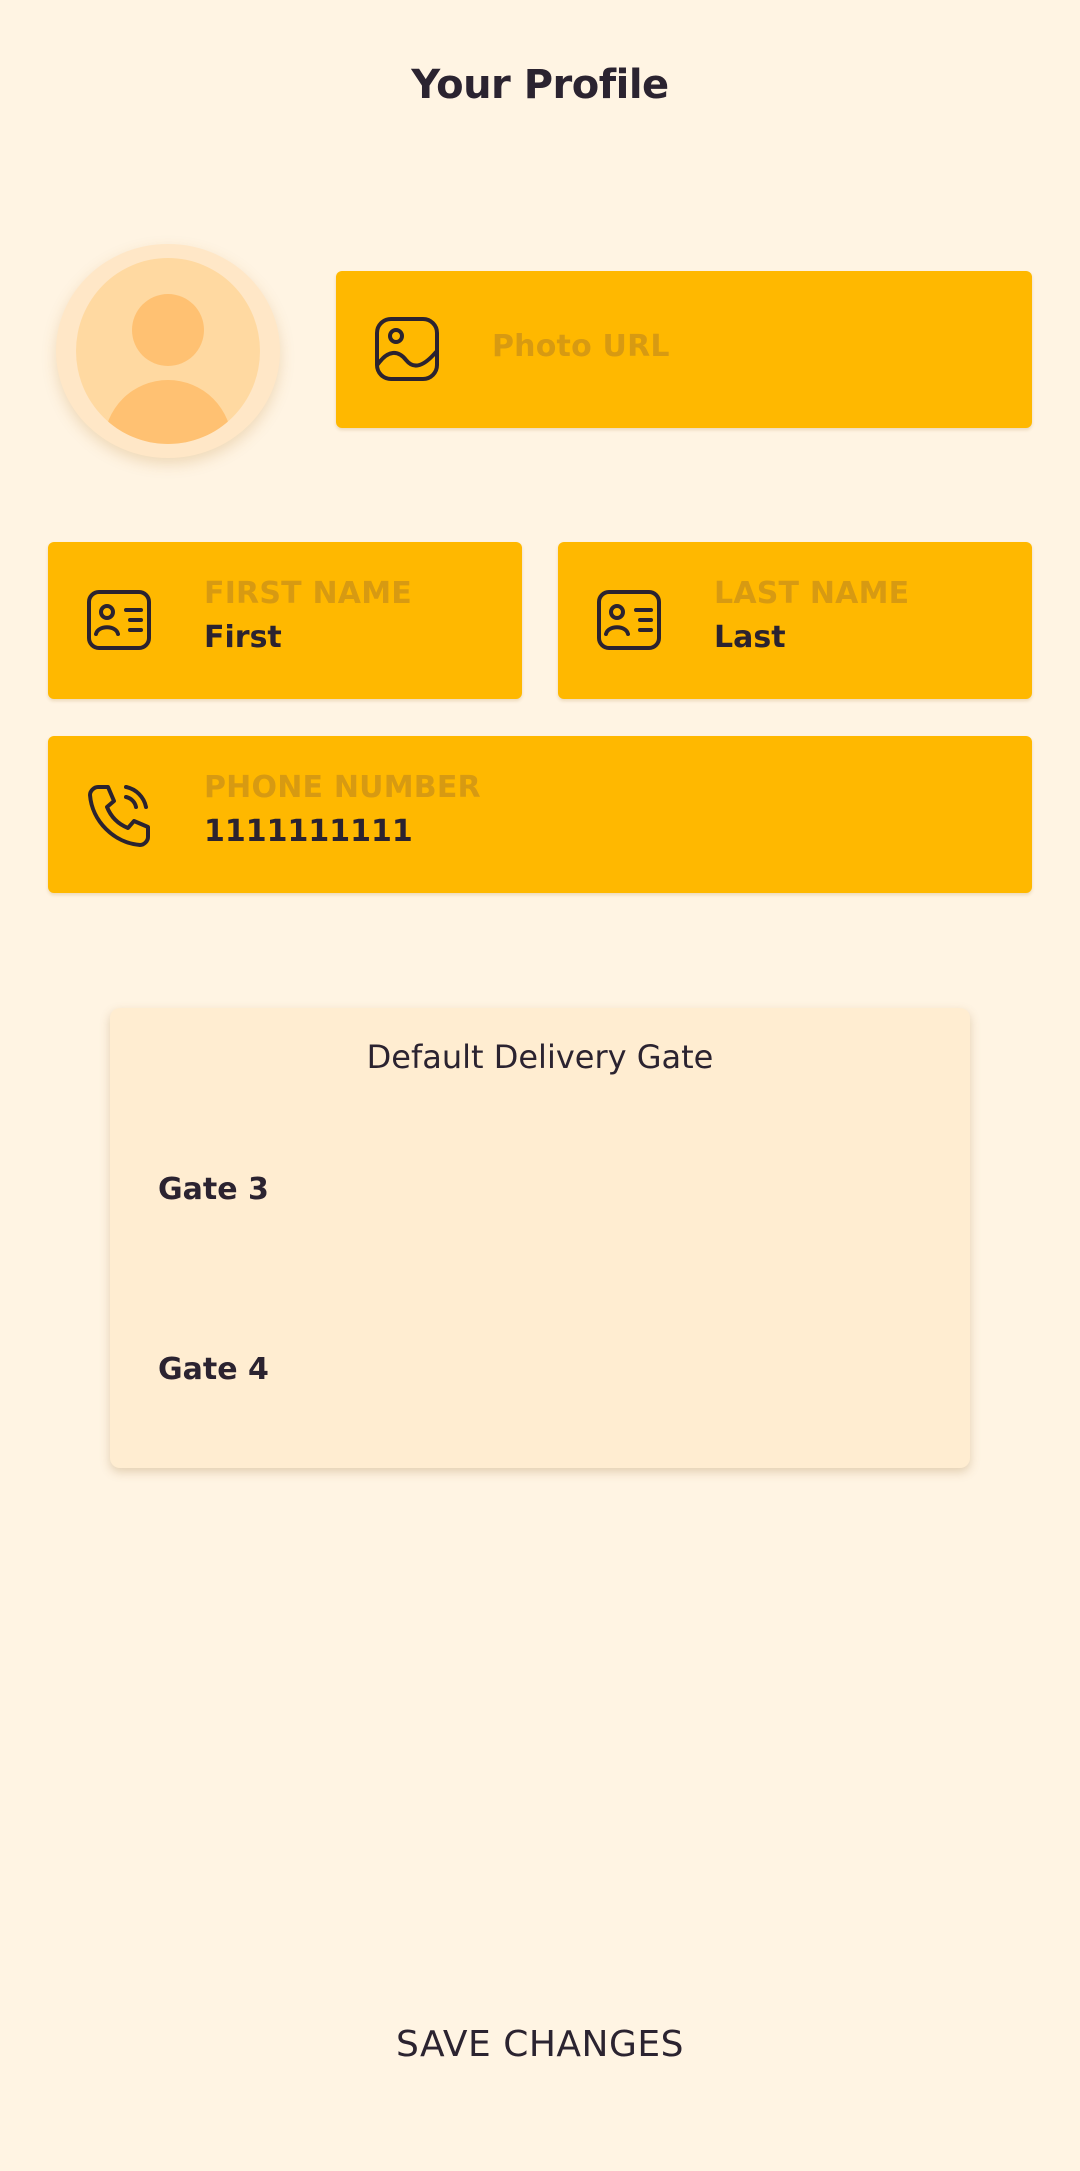  I want to click on phone-number-label: PHONE NUMBER, so click(342, 787).